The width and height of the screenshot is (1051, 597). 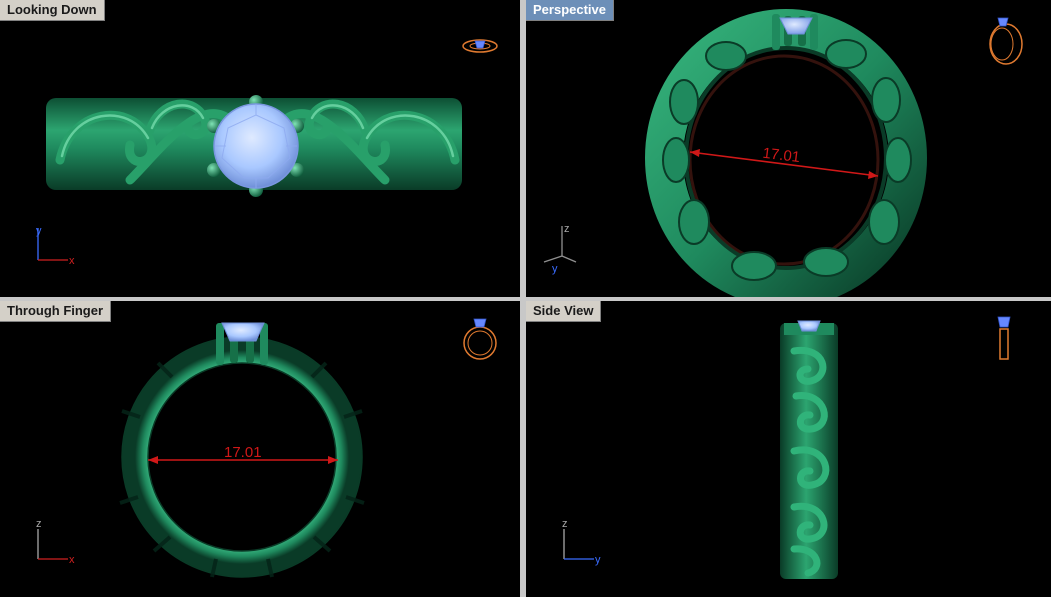 I want to click on viewport-title: Through Finger, so click(x=56, y=311).